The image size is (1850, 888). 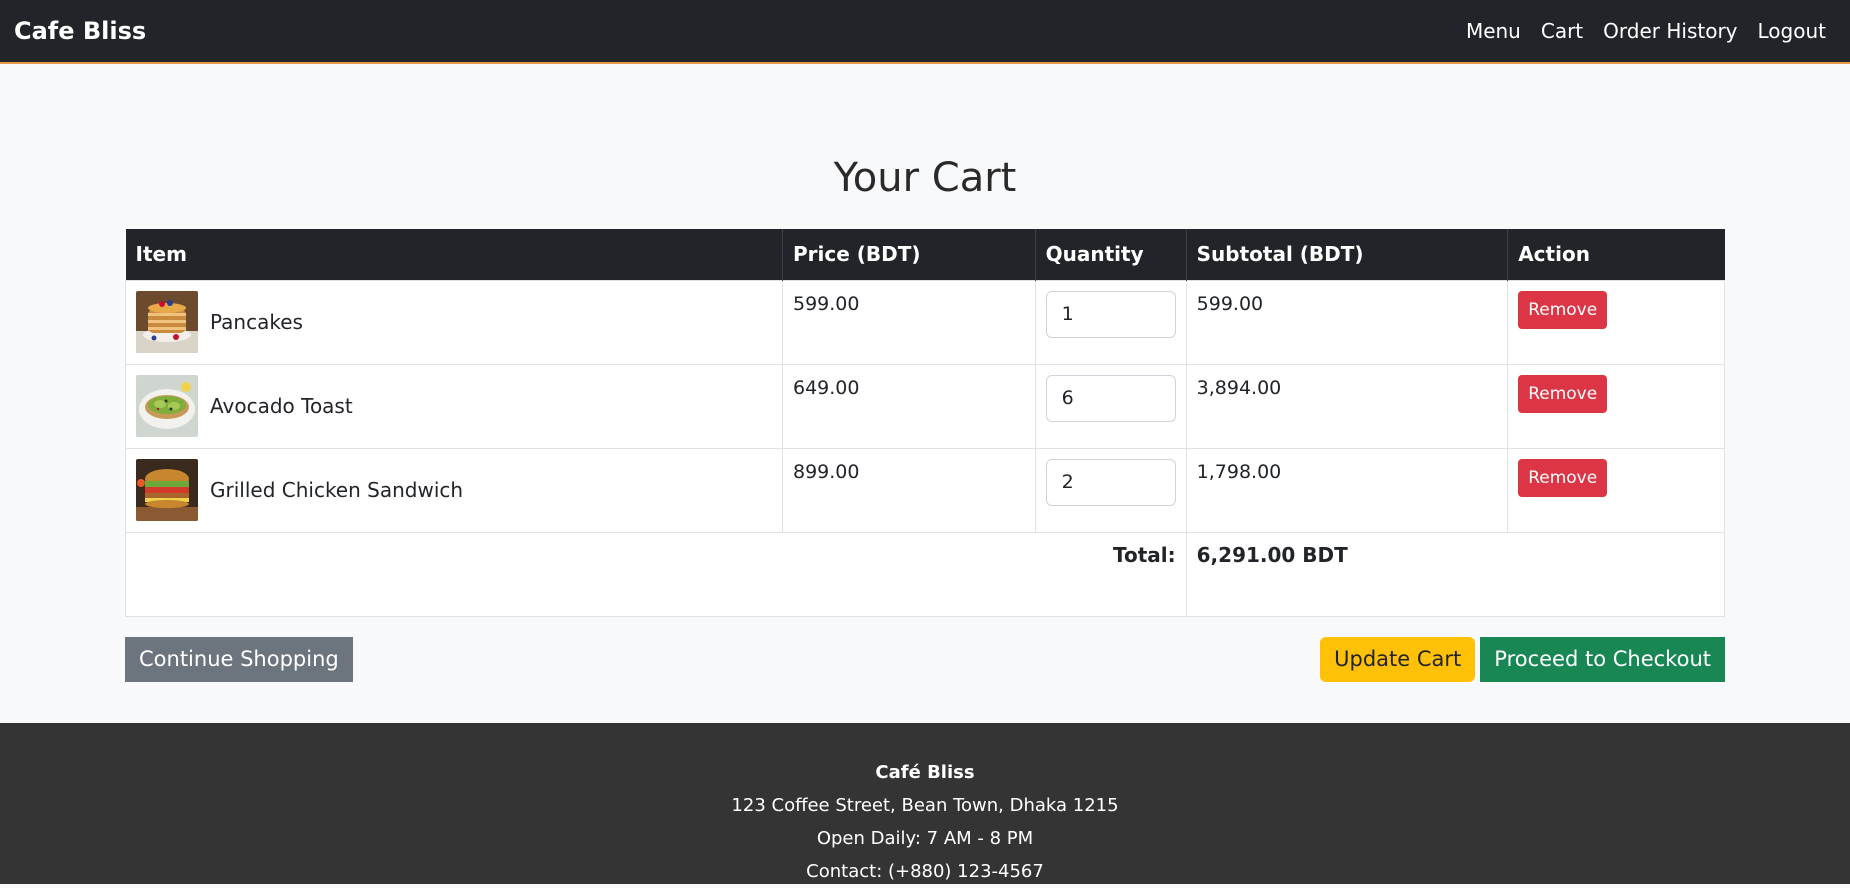 What do you see at coordinates (909, 254) in the screenshot?
I see `header-price: Price (BDT)` at bounding box center [909, 254].